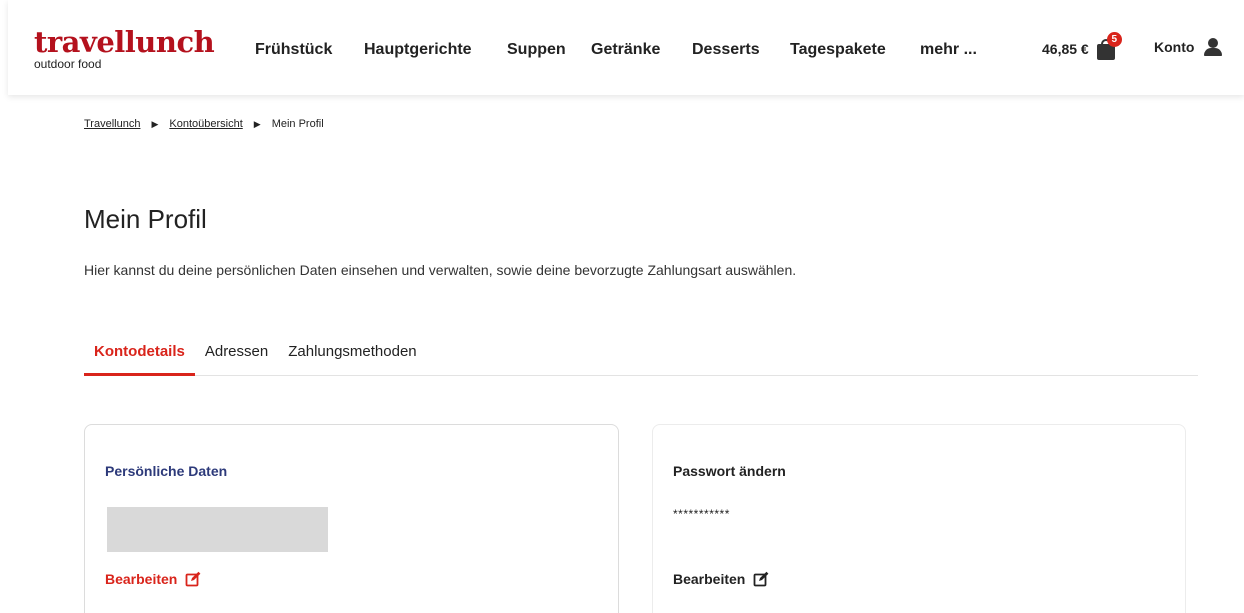 The image size is (1244, 613). Describe the element at coordinates (139, 359) in the screenshot. I see `tab-kontodetails: Kontodetails` at that location.